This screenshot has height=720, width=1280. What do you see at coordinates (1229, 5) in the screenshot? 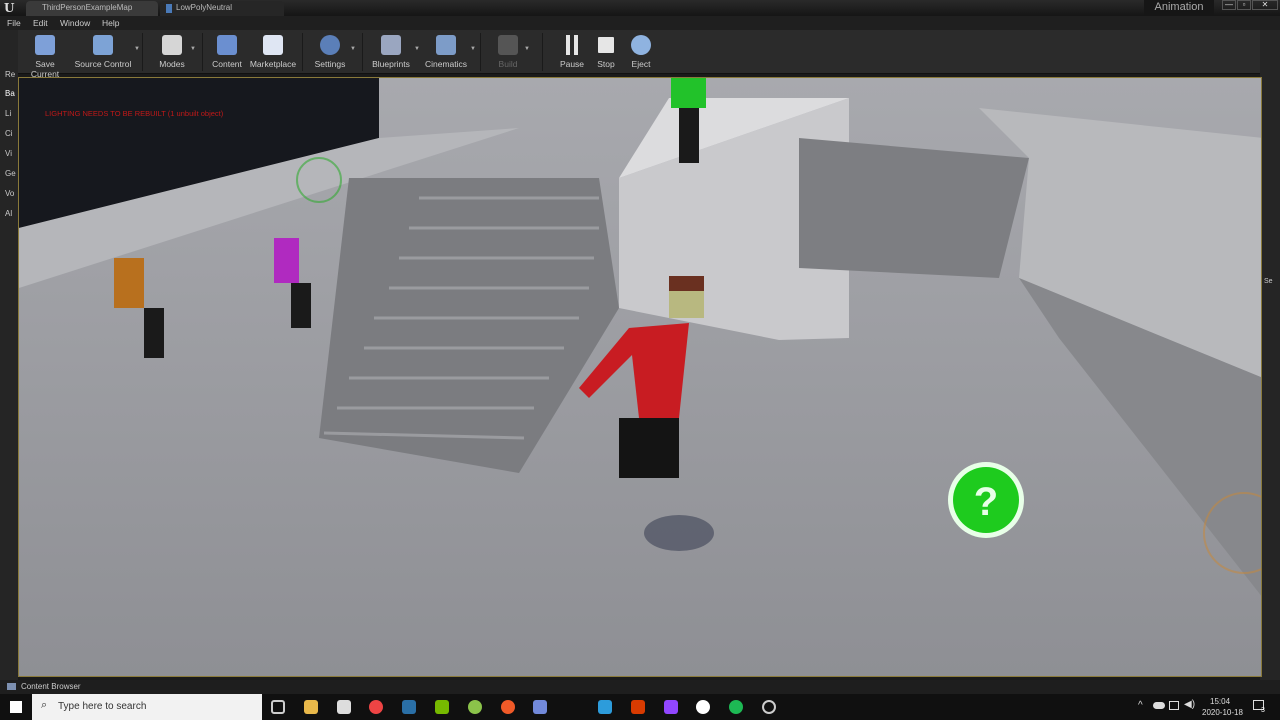
I see `minimize-button: —` at bounding box center [1229, 5].